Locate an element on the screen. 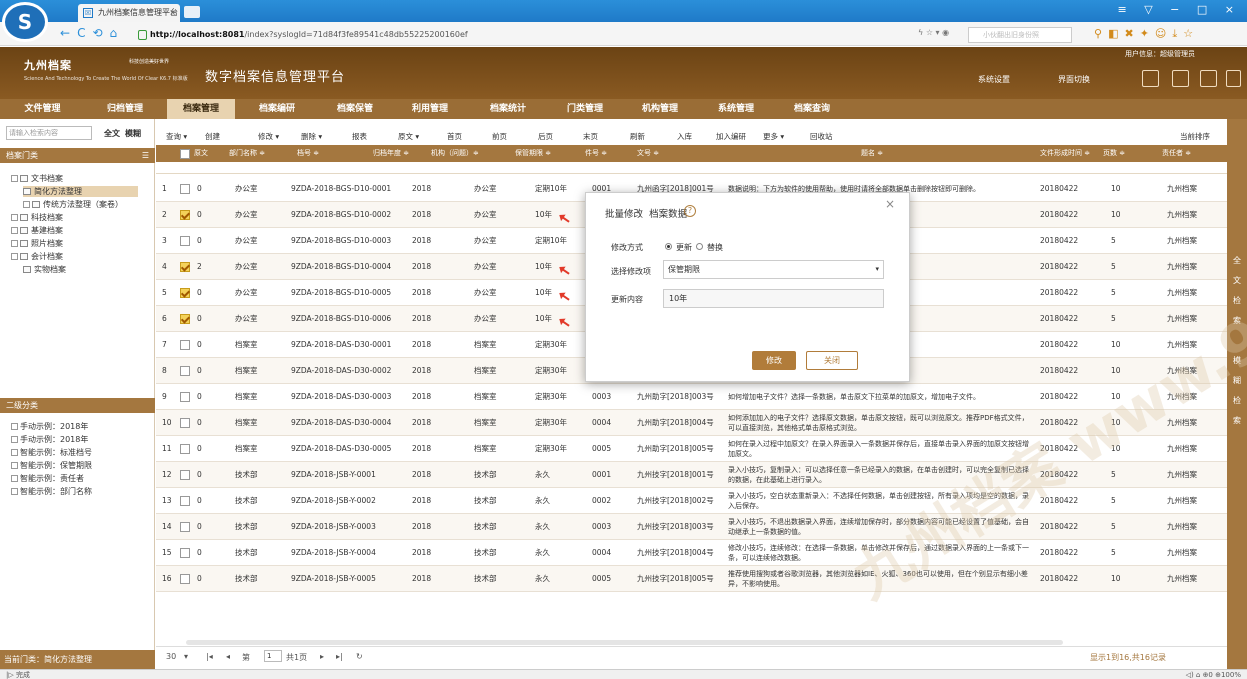 Image resolution: width=1247 pixels, height=679 pixels. menu-archive-query: 档案查询 is located at coordinates (812, 109).